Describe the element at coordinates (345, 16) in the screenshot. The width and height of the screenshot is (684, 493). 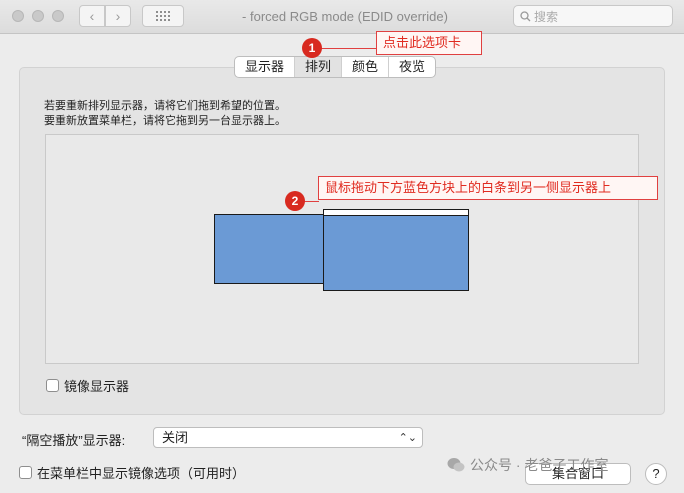
I see `window-title: - forced RGB mode (EDID override)` at that location.